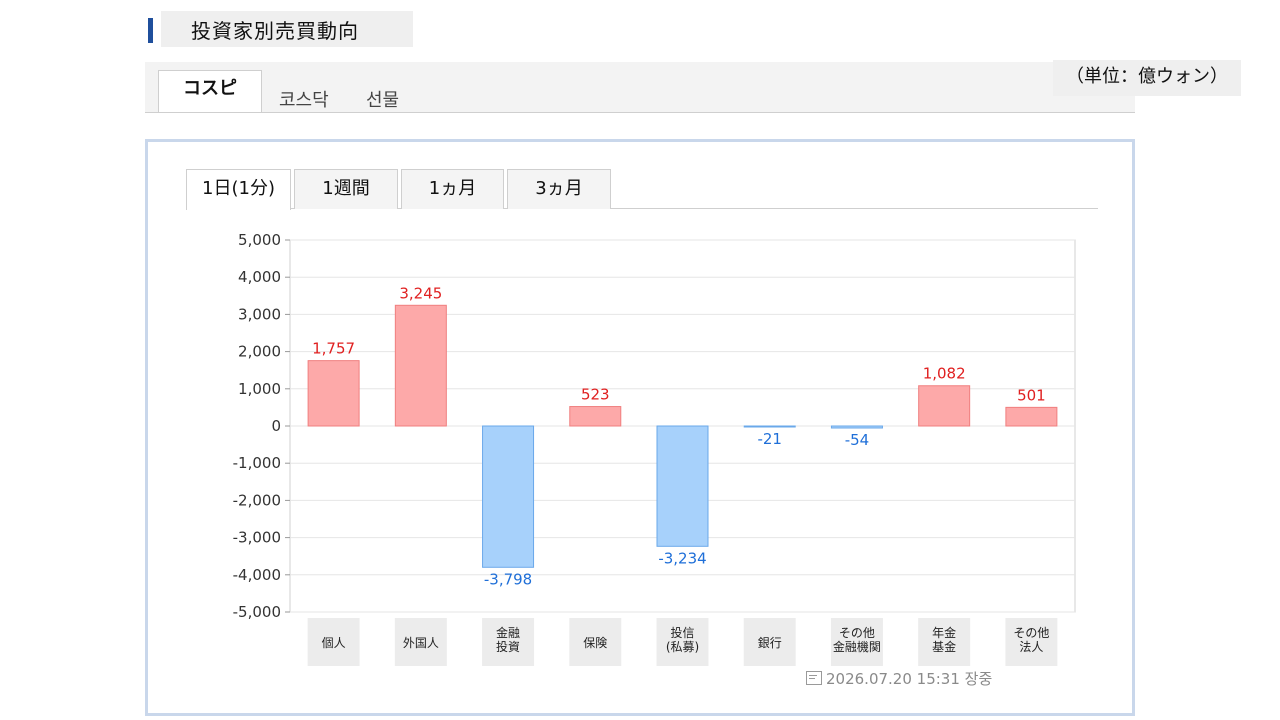 This screenshot has width=1280, height=720. I want to click on category-label: (私募), so click(682, 647).